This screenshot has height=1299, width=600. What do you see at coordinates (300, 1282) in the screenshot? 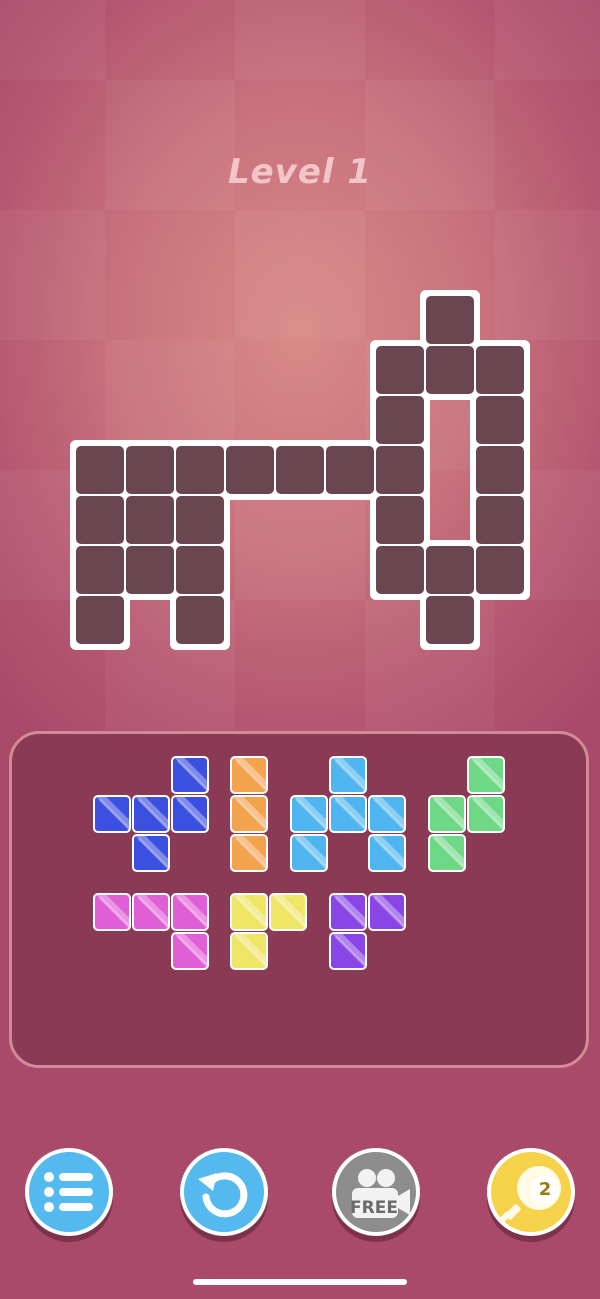
I see `home-indicator` at bounding box center [300, 1282].